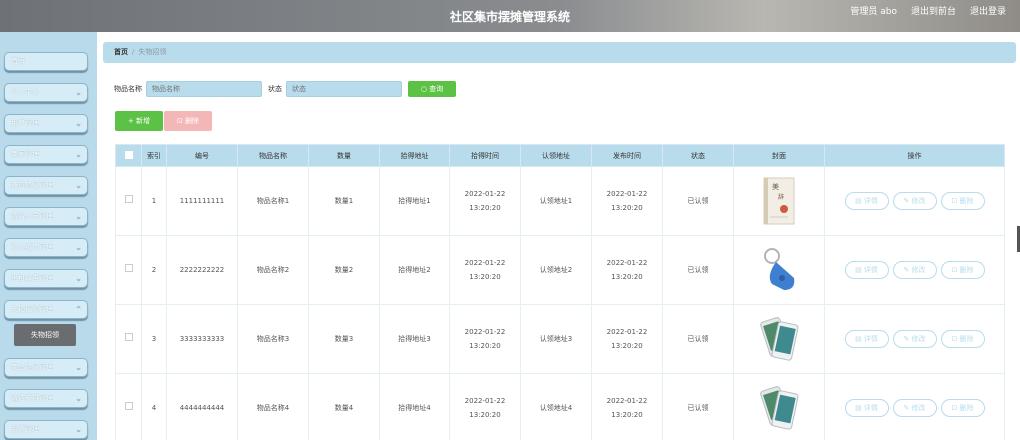 This screenshot has height=440, width=1020. What do you see at coordinates (46, 154) in the screenshot?
I see `sidebar-item-merchants: 商家管理 ⌄` at bounding box center [46, 154].